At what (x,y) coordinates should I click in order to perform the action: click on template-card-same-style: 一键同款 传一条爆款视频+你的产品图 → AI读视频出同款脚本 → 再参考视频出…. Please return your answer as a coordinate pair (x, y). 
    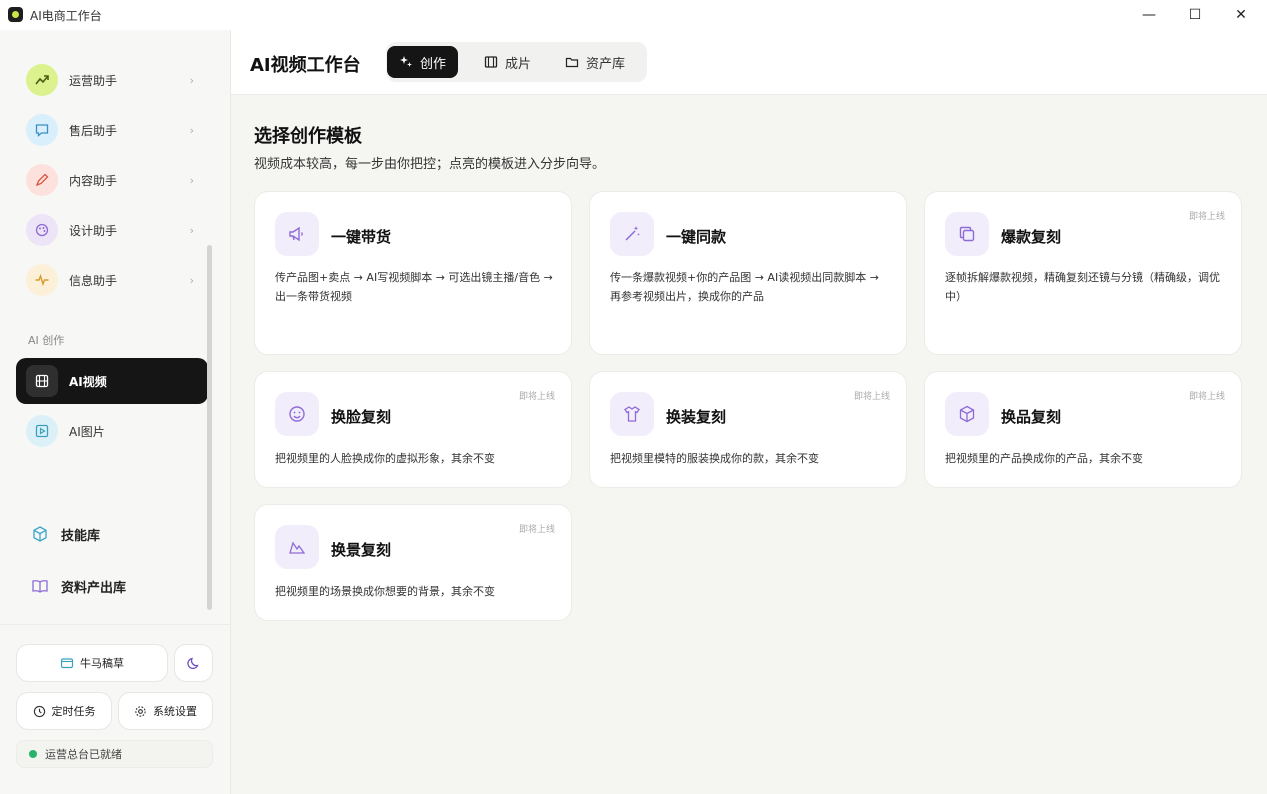
    Looking at the image, I should click on (748, 273).